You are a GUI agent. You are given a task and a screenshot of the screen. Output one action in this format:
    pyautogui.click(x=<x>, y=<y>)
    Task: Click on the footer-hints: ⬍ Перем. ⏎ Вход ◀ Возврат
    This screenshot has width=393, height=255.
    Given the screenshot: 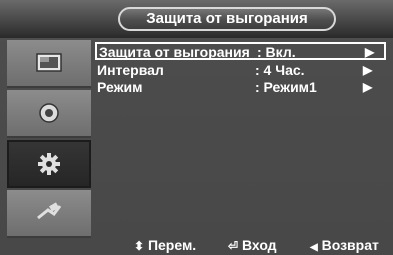 What is the action you would take?
    pyautogui.click(x=244, y=245)
    